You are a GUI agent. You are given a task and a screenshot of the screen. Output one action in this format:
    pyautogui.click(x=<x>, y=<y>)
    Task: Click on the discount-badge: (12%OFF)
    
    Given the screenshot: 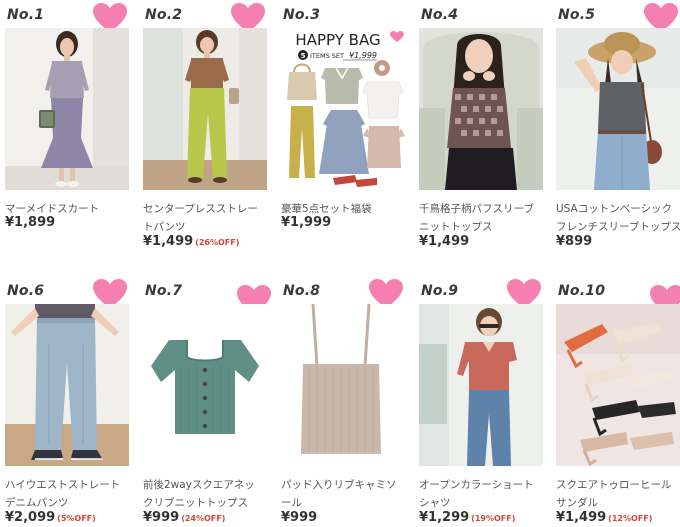 What is the action you would take?
    pyautogui.click(x=630, y=518)
    